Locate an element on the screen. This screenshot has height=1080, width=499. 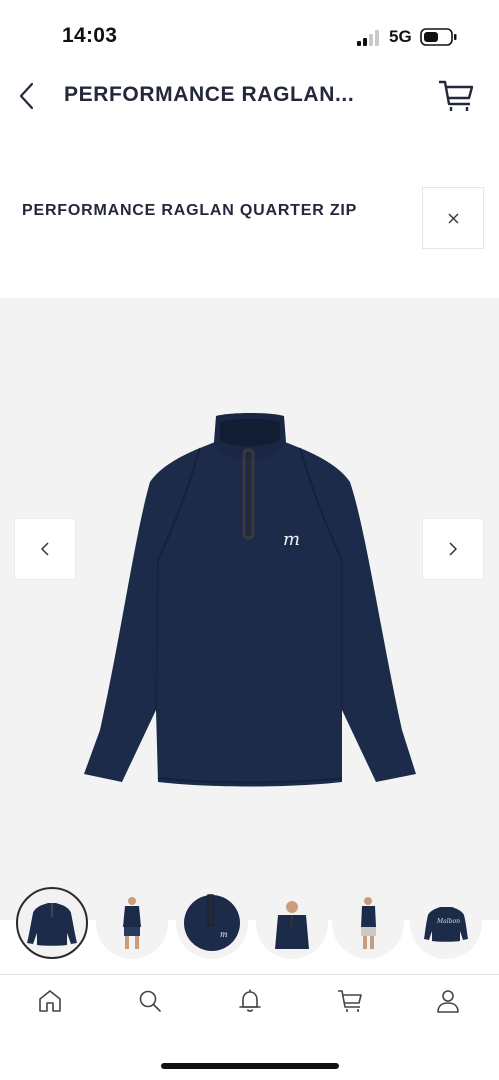
close-icon is located at coordinates (453, 218).